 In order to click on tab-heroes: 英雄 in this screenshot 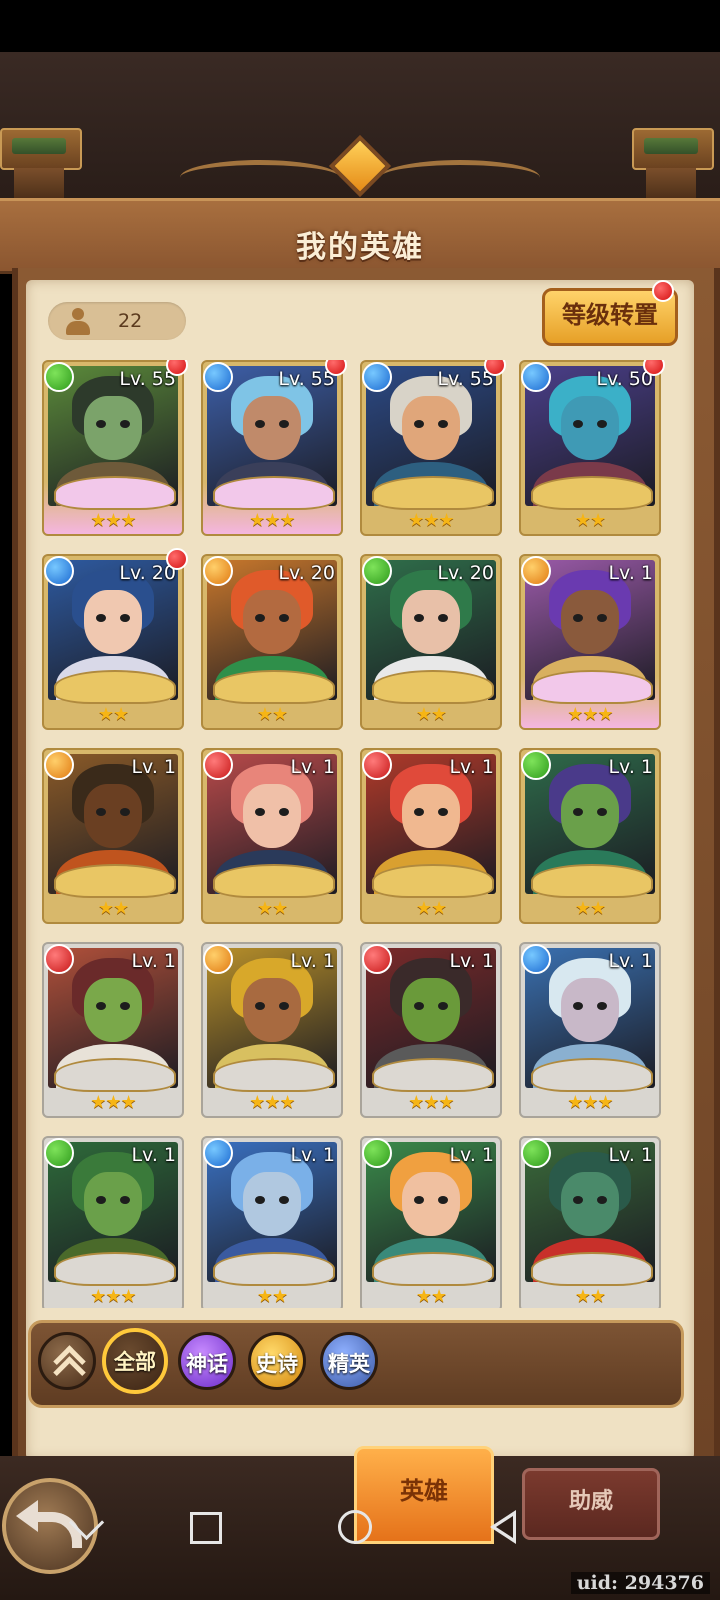, I will do `click(424, 1495)`.